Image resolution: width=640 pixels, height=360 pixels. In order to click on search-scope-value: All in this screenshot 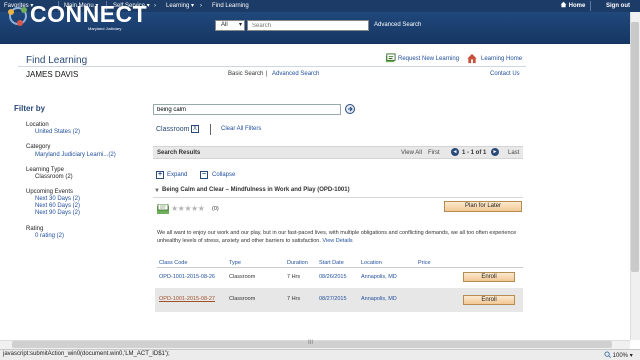, I will do `click(224, 25)`.